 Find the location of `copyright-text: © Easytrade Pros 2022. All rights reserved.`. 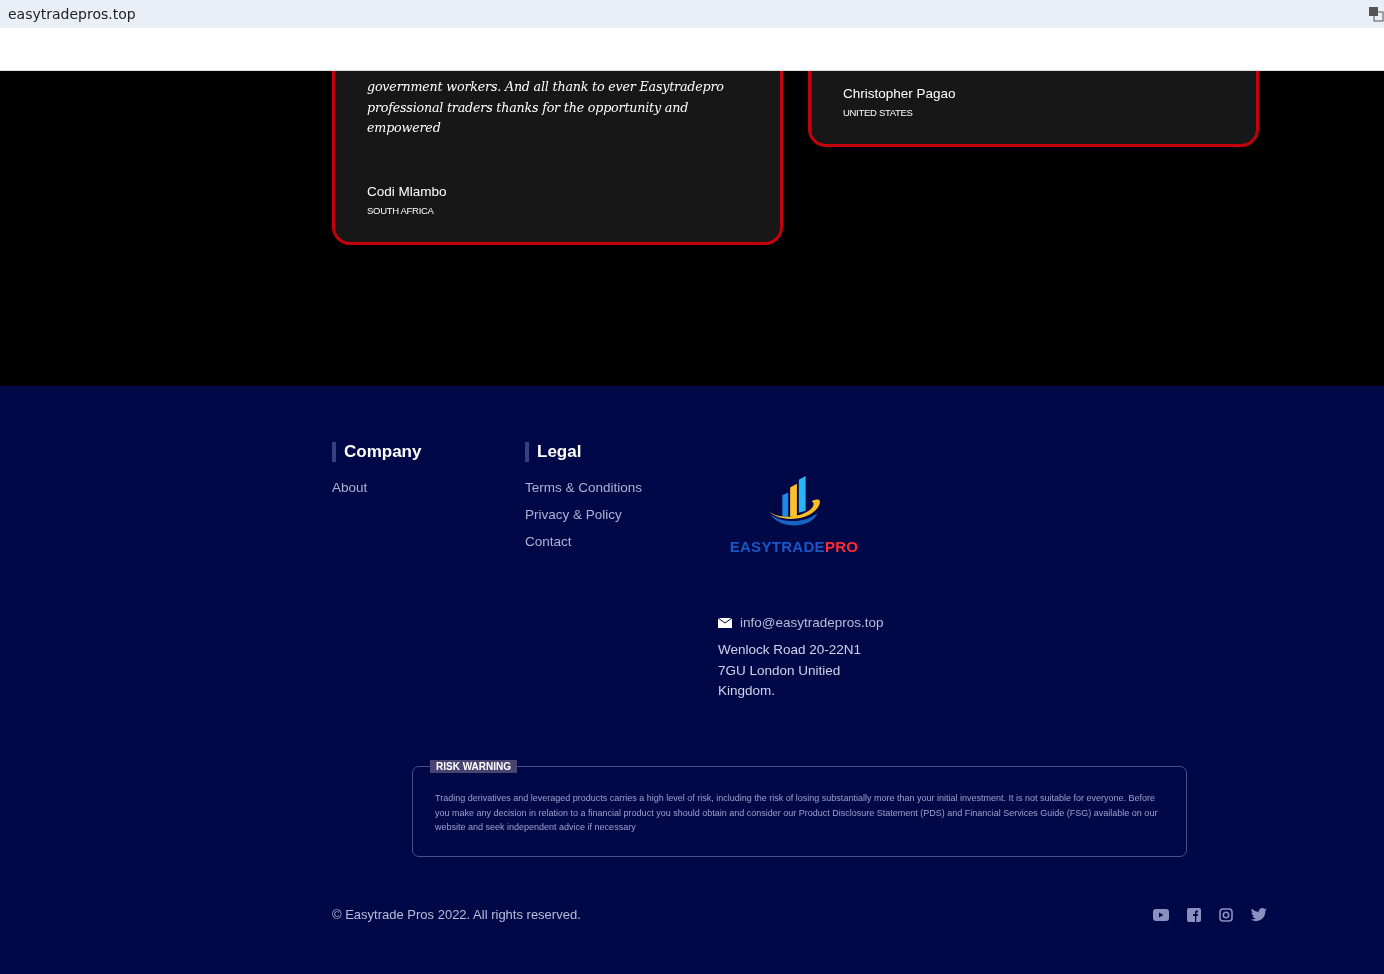

copyright-text: © Easytrade Pros 2022. All rights reserved. is located at coordinates (456, 914).